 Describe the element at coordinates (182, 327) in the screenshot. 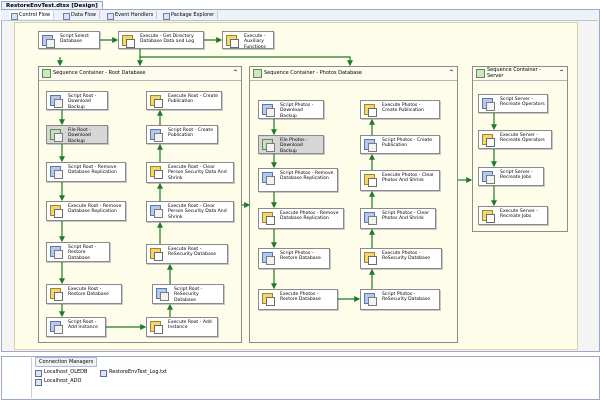

I see `task-execute-root-add-instance: Execute Root - Add Instance` at that location.